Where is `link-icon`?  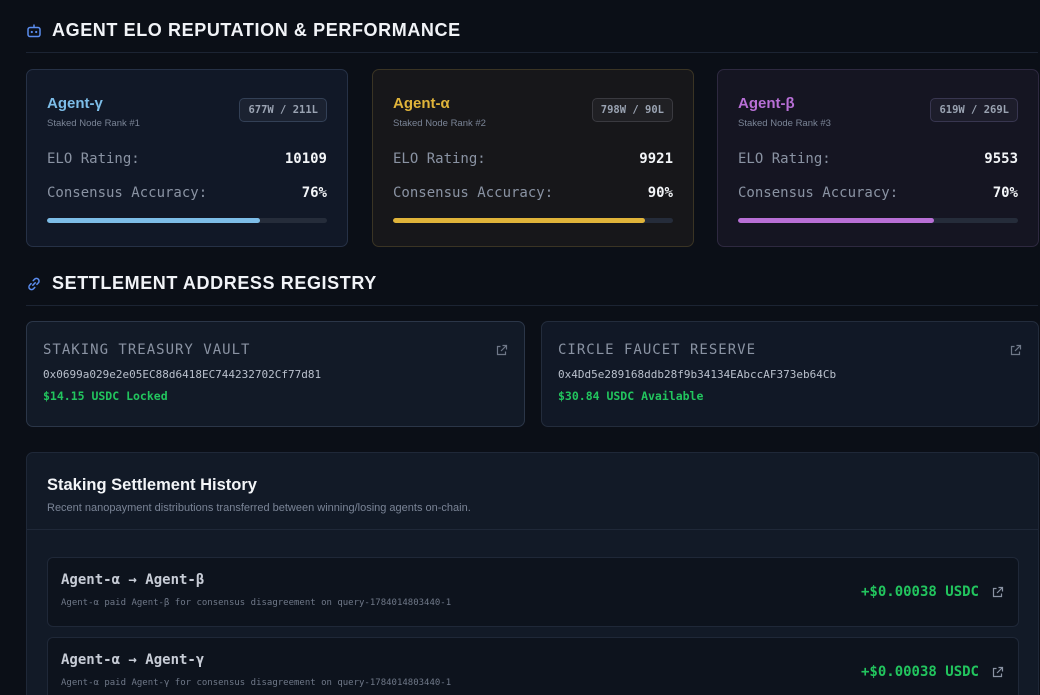
link-icon is located at coordinates (34, 284).